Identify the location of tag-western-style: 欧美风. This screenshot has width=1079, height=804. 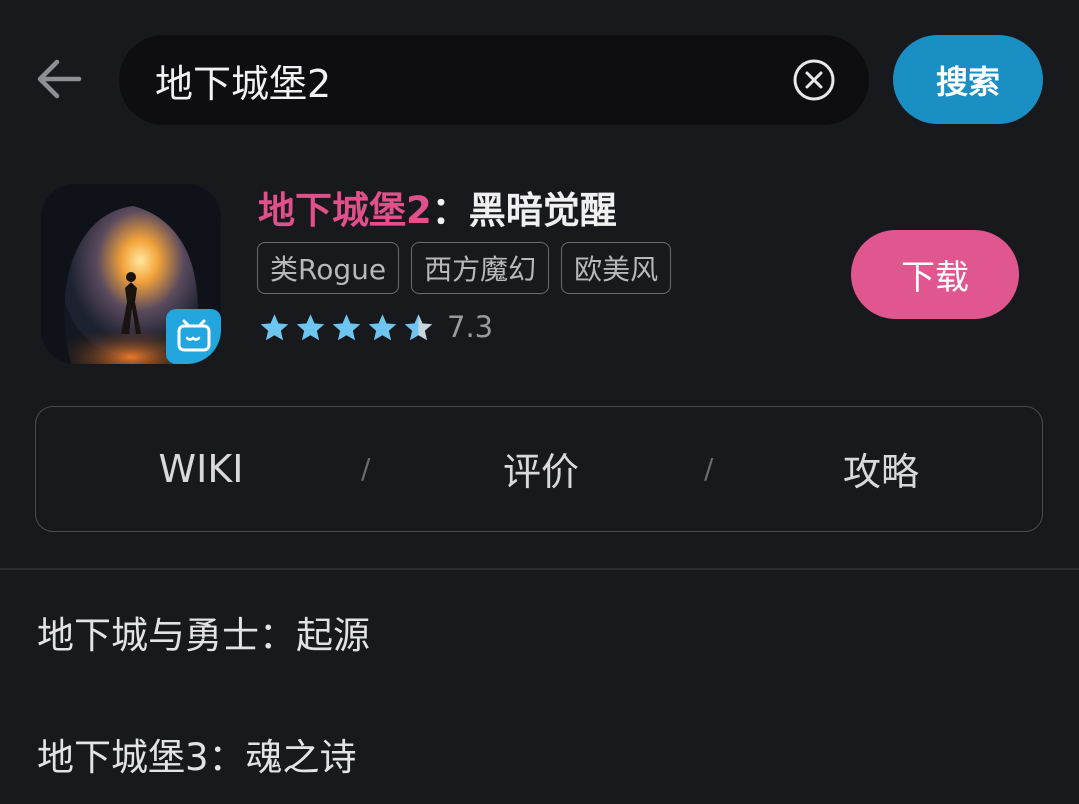
(616, 268).